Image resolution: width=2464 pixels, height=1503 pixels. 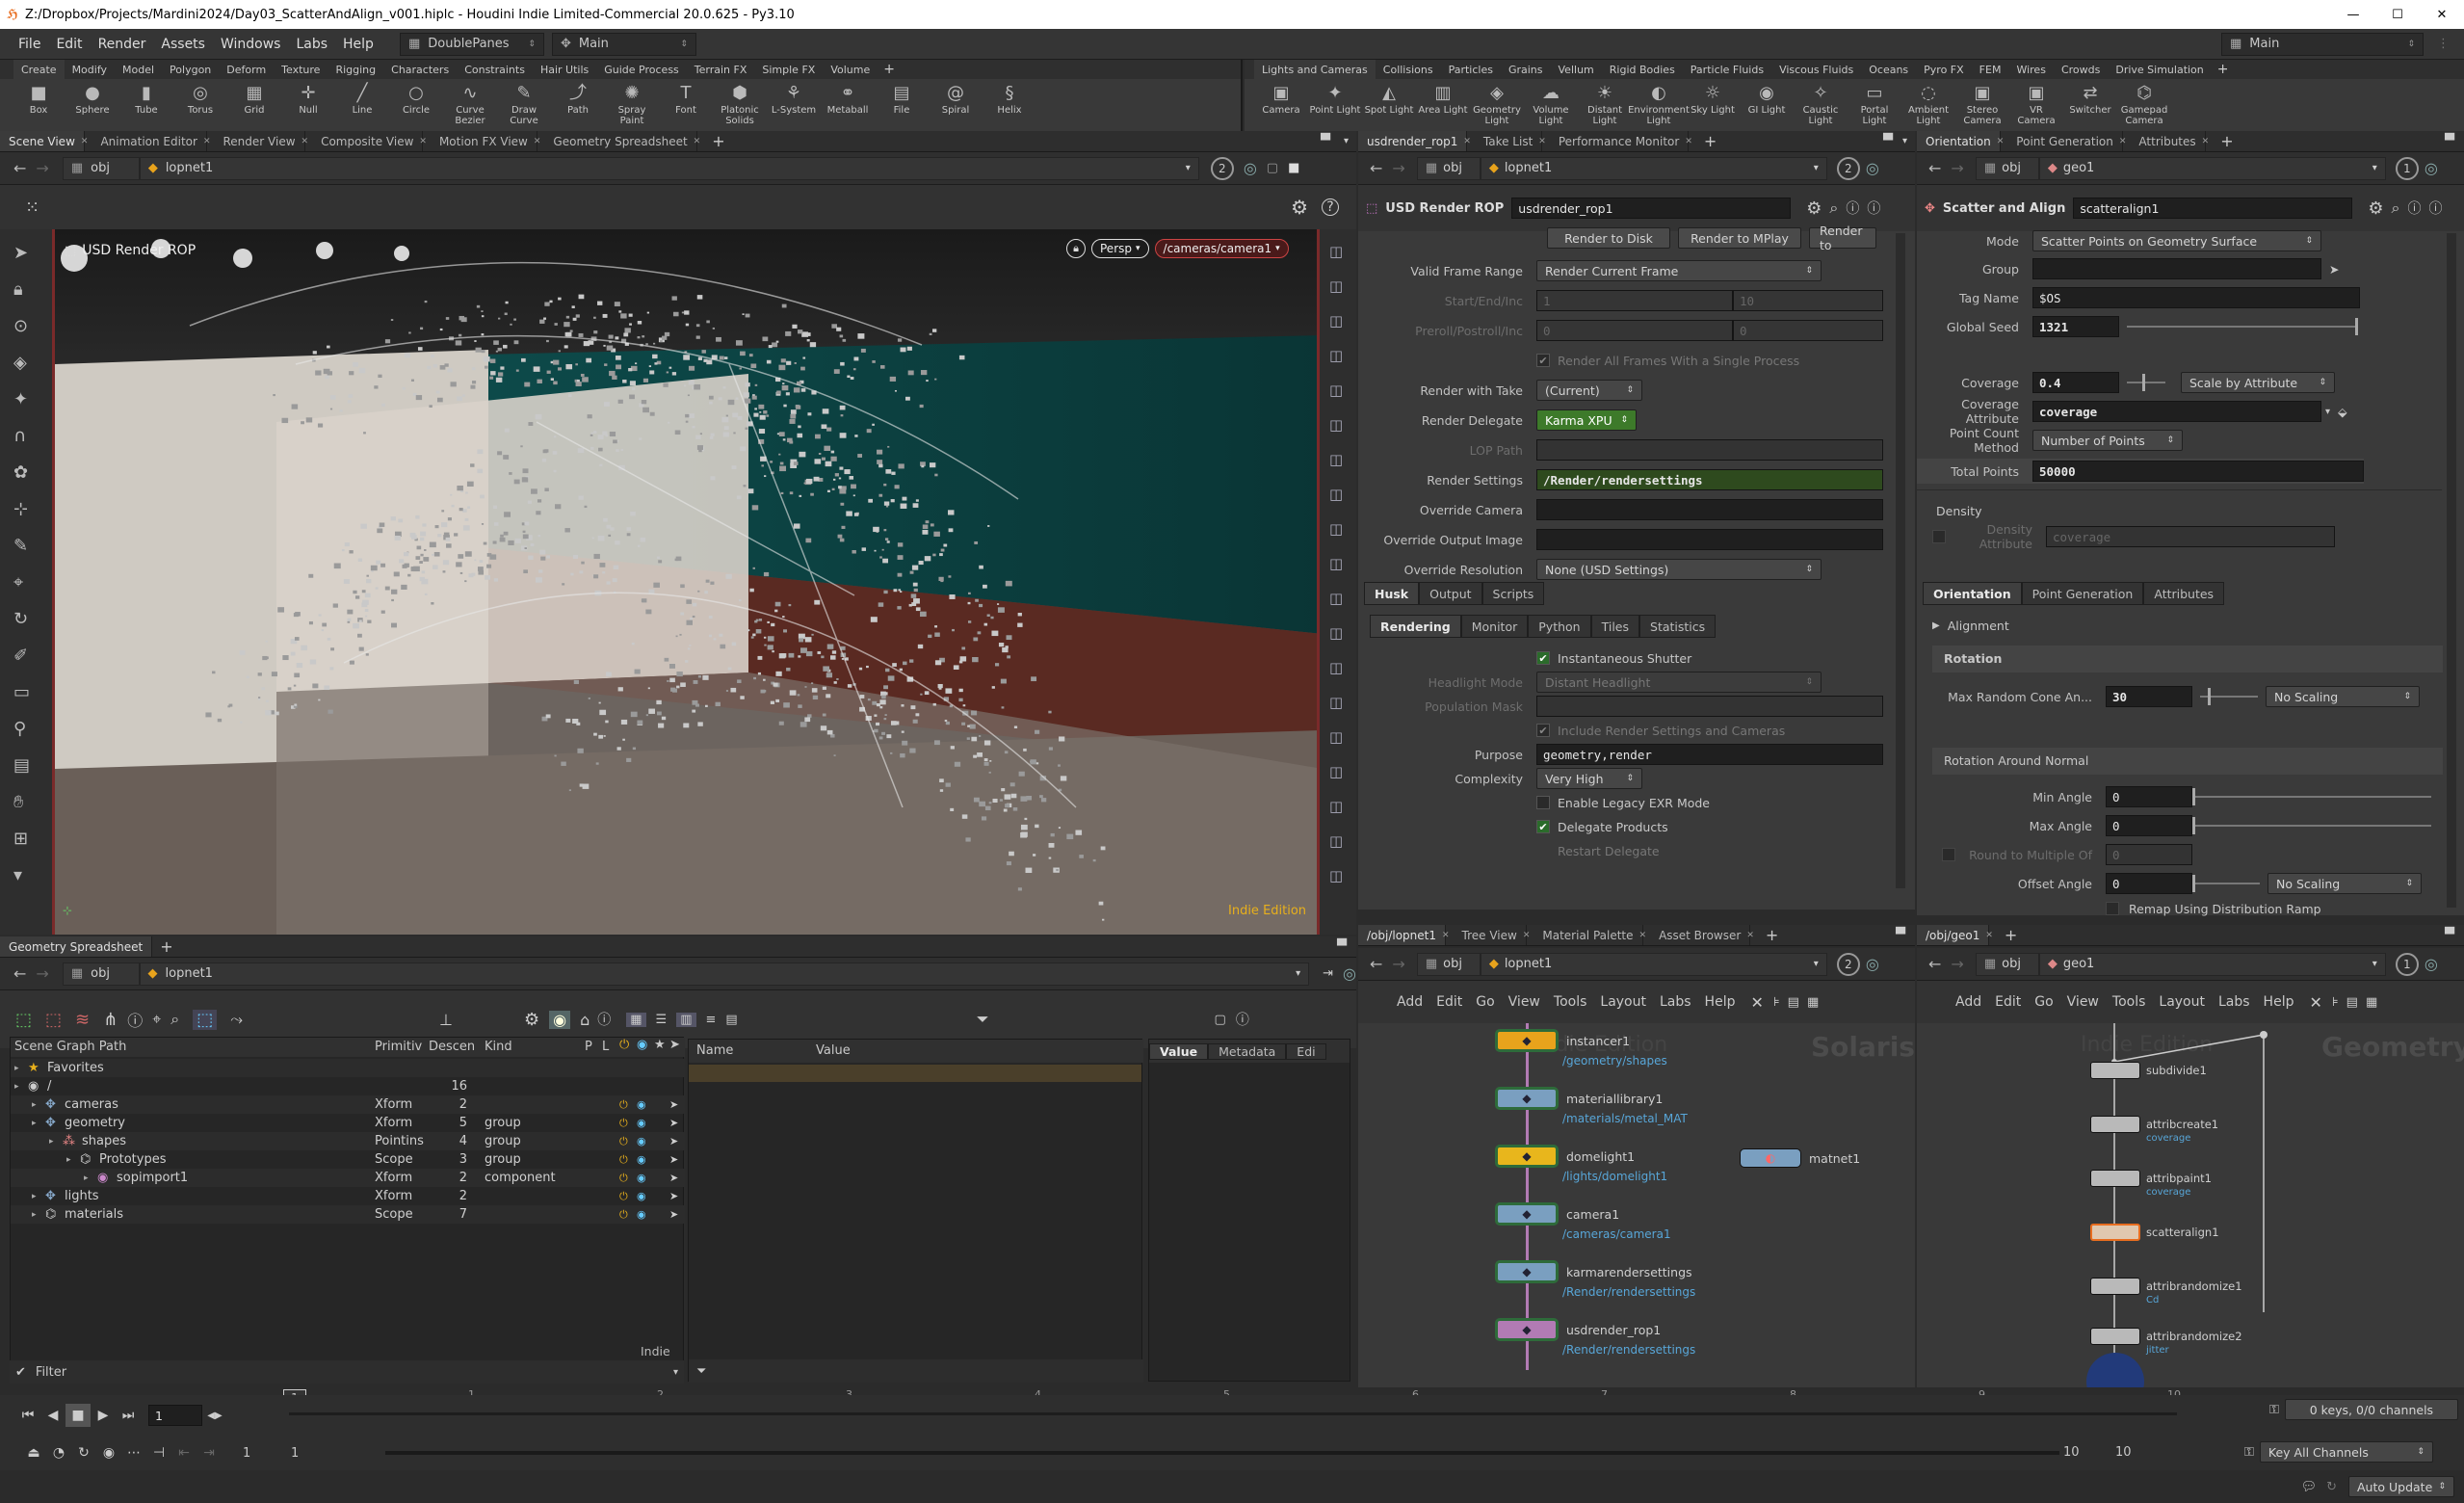 I want to click on shelf-tab-simple-fx: Simple FX, so click(x=789, y=69).